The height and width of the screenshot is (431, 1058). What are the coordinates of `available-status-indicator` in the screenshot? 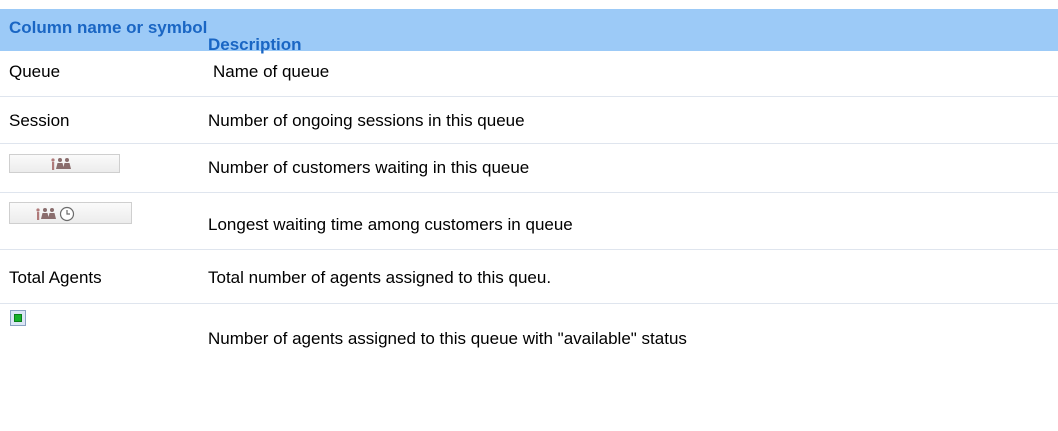 It's located at (18, 318).